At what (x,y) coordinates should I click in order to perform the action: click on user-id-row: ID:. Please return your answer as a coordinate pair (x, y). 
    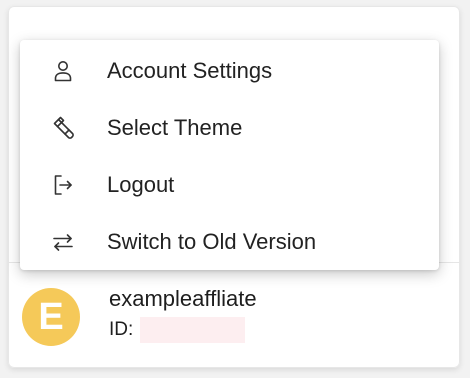
    Looking at the image, I should click on (177, 330).